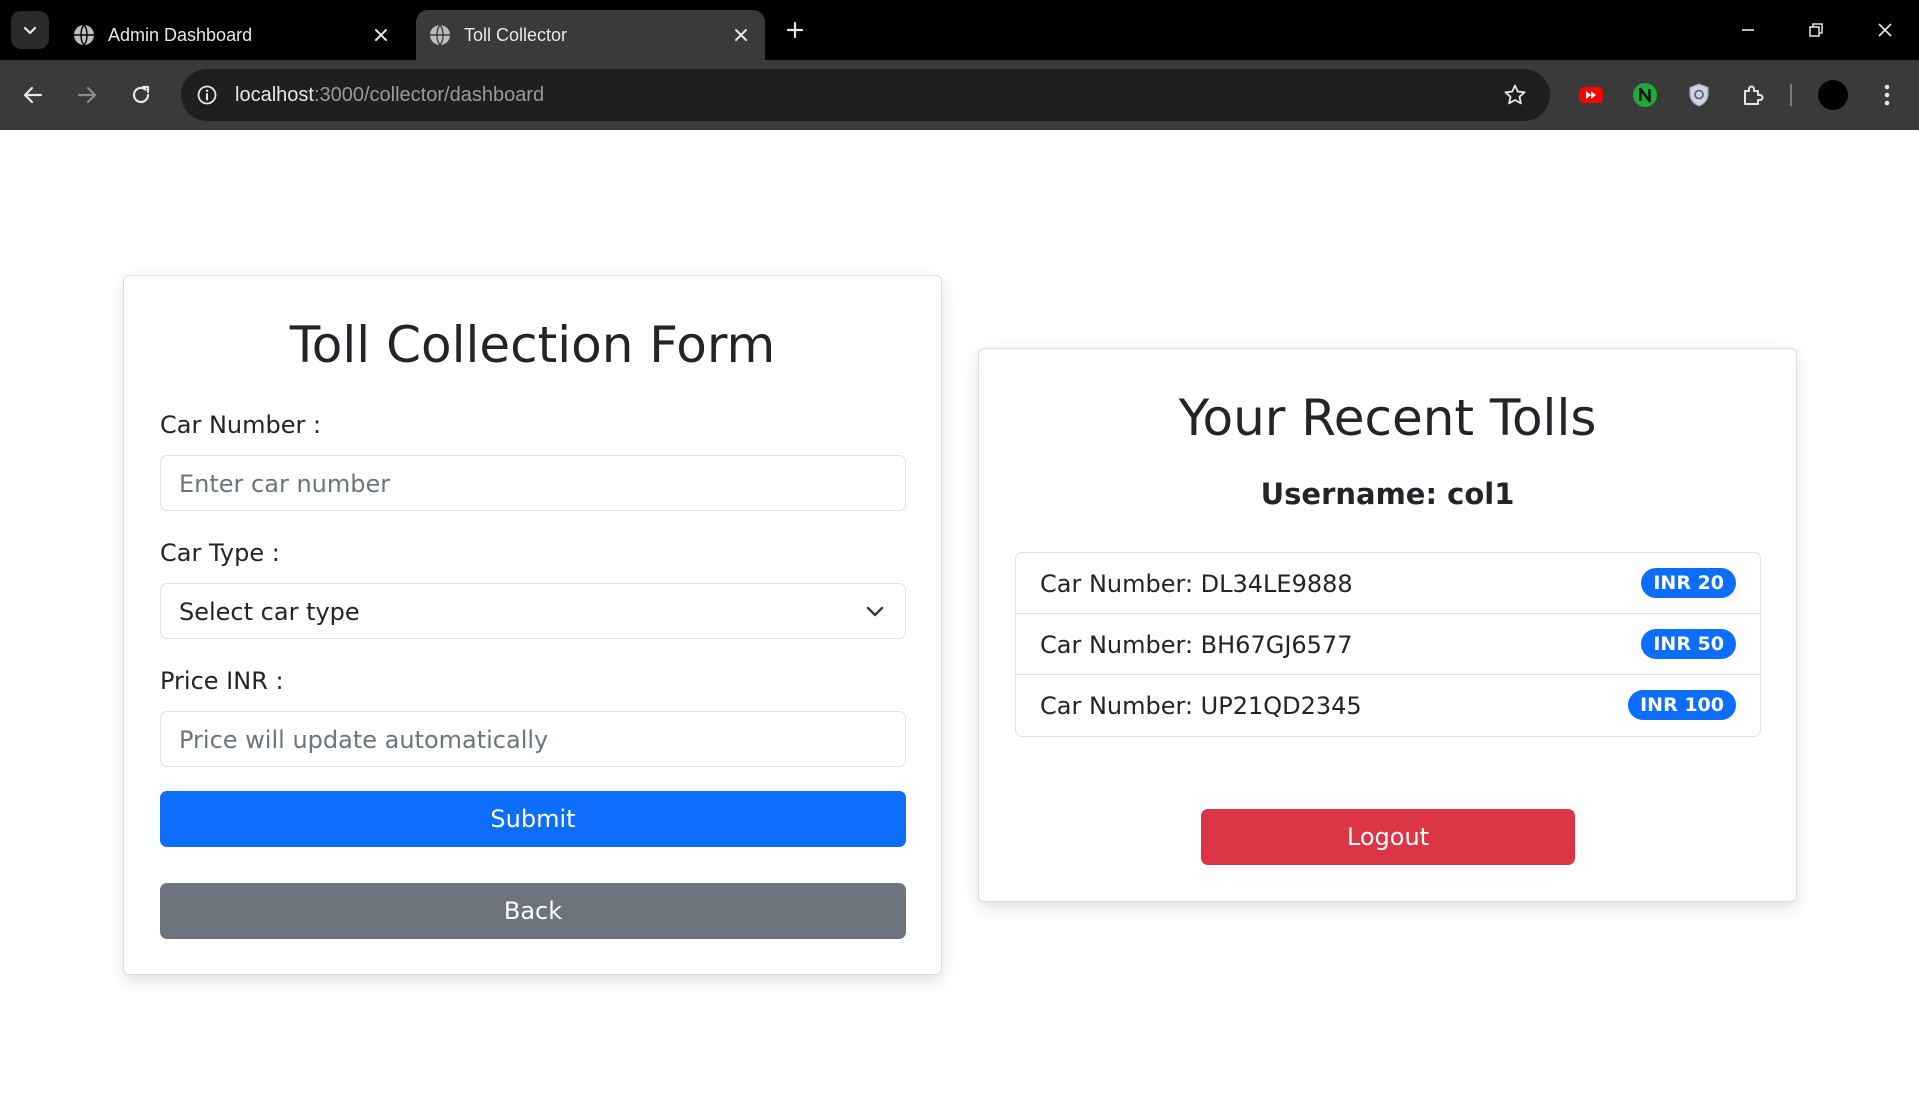 The height and width of the screenshot is (1100, 1919). What do you see at coordinates (865, 95) in the screenshot?
I see `address-bar: localhost:3000/collector/dashboard` at bounding box center [865, 95].